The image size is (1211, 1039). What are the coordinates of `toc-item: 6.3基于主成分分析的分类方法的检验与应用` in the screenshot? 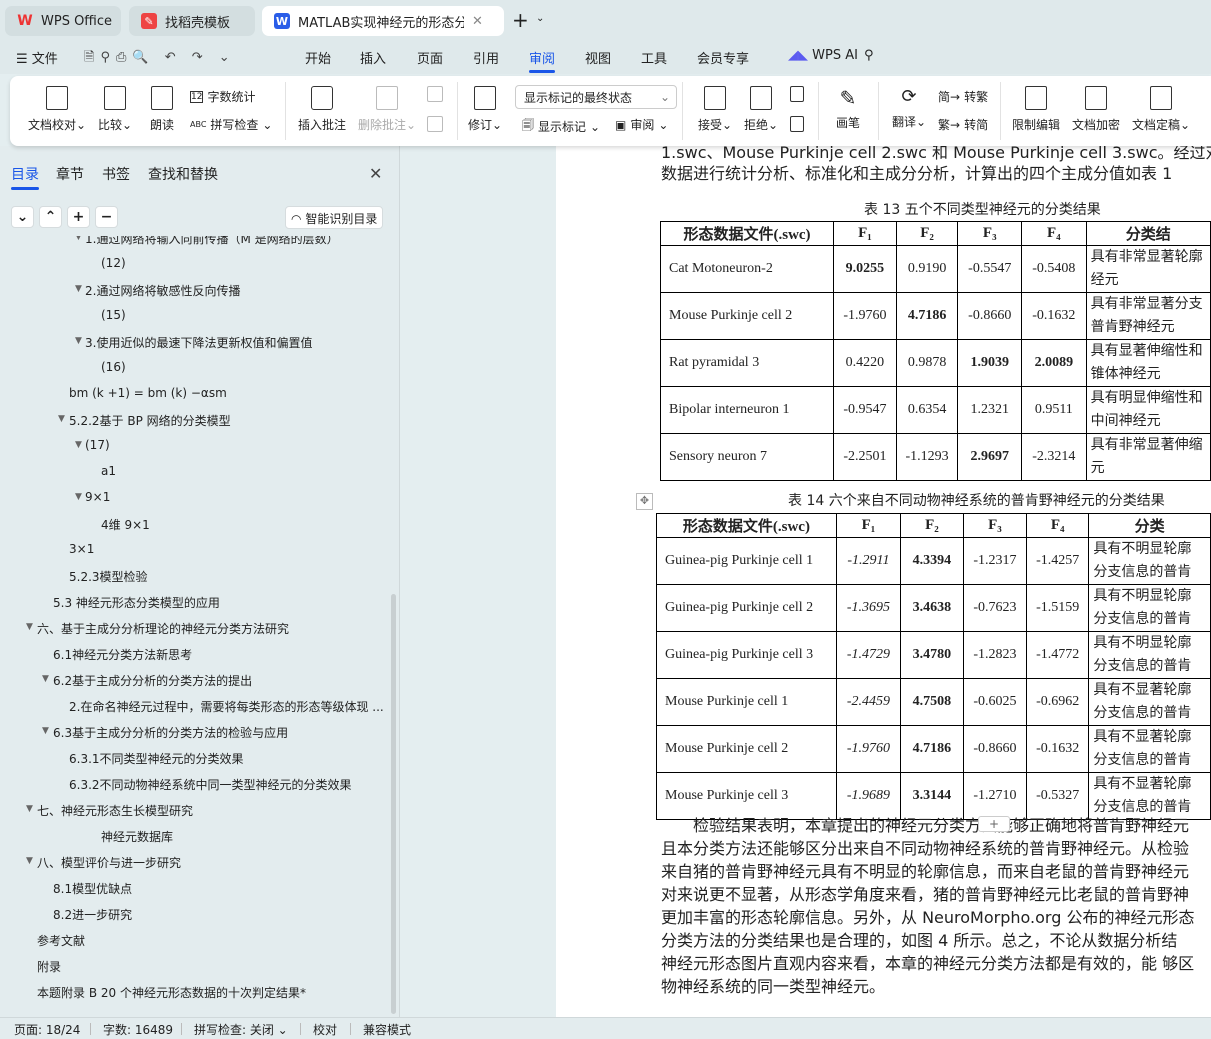 It's located at (170, 732).